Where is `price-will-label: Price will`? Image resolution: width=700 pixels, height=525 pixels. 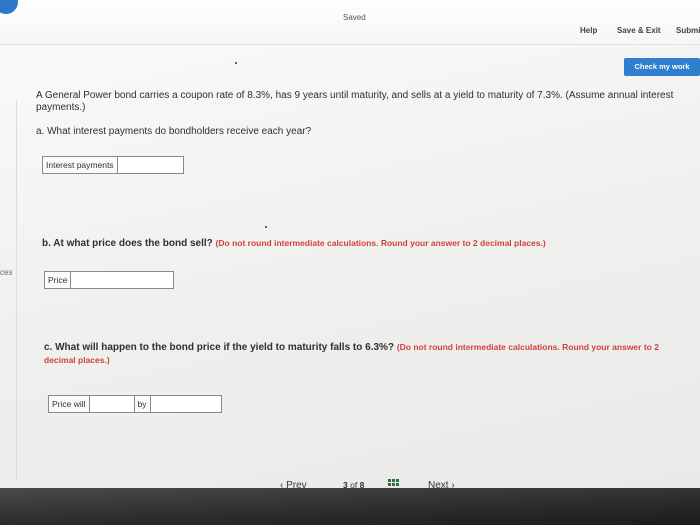
price-will-label: Price will is located at coordinates (69, 404).